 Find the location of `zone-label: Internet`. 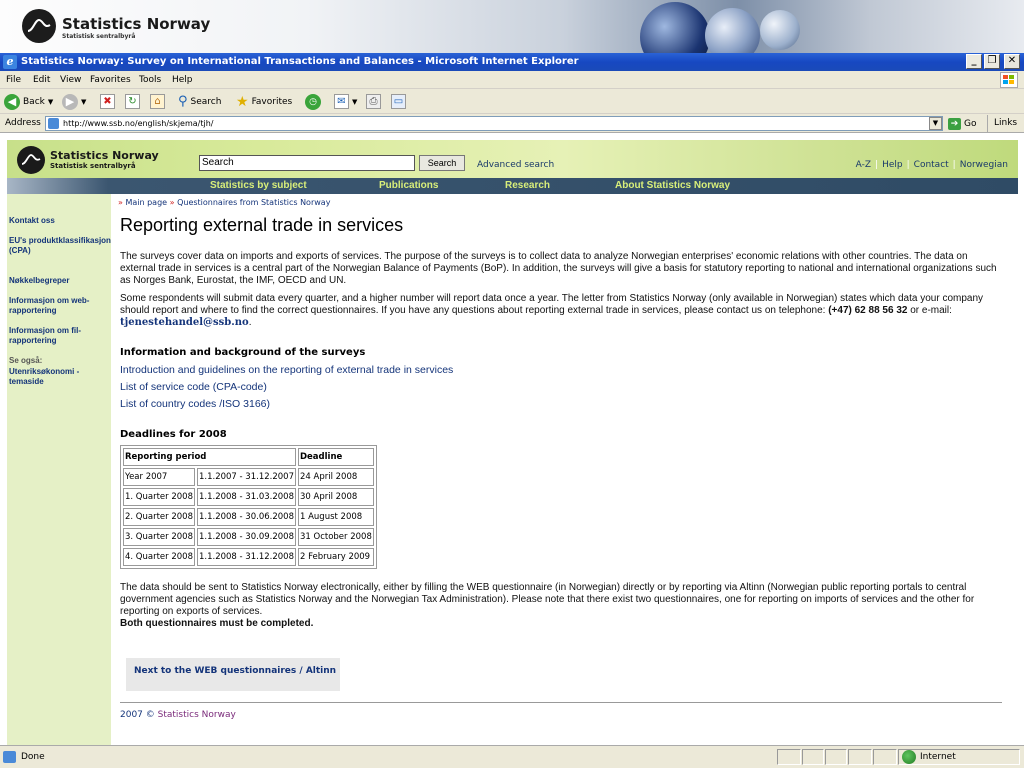

zone-label: Internet is located at coordinates (938, 757).